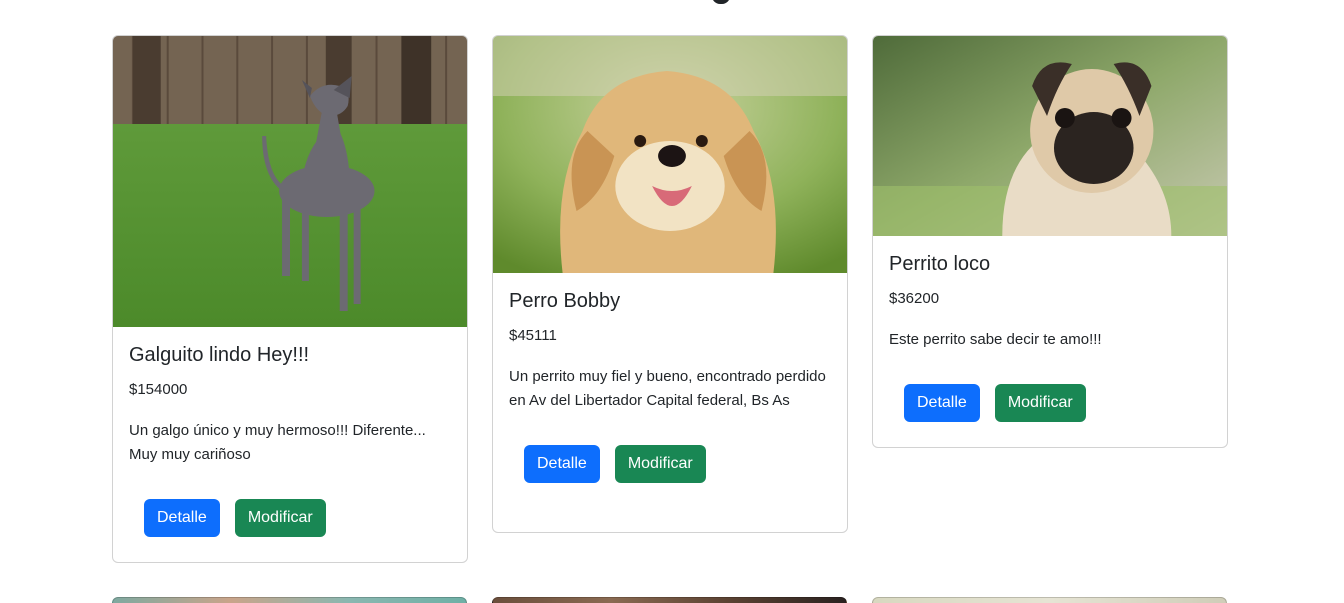 The height and width of the screenshot is (603, 1344). I want to click on card-title: Galguito lindo Hey!!!, so click(219, 355).